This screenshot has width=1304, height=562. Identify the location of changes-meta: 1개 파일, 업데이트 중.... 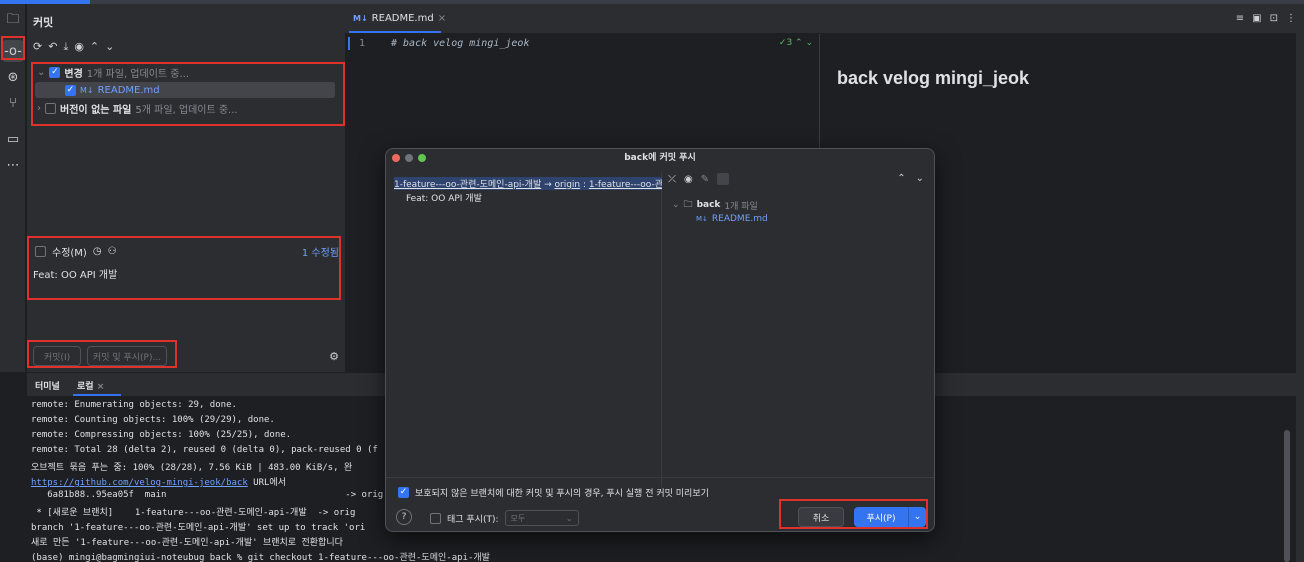
(138, 74).